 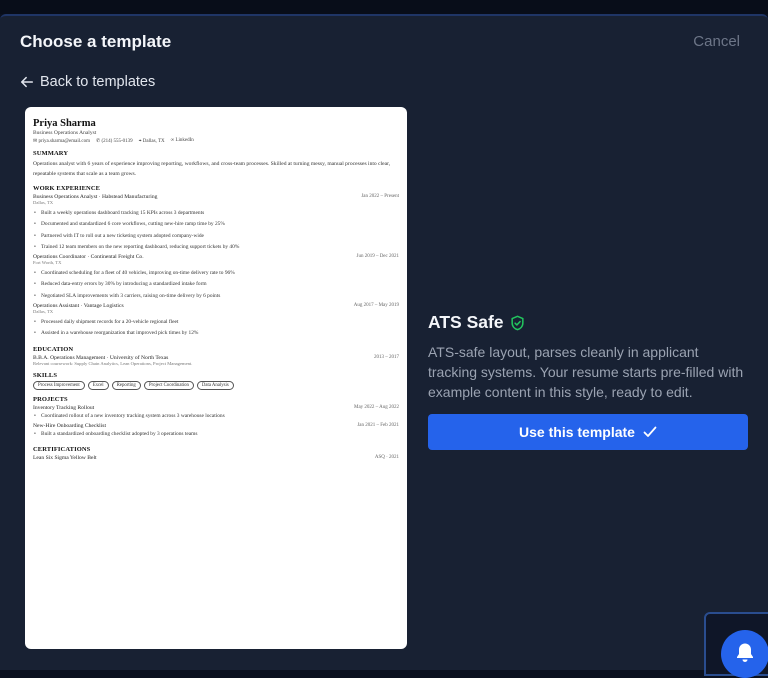 I want to click on job-dates: Aug 2017 – May 2019, so click(x=376, y=306).